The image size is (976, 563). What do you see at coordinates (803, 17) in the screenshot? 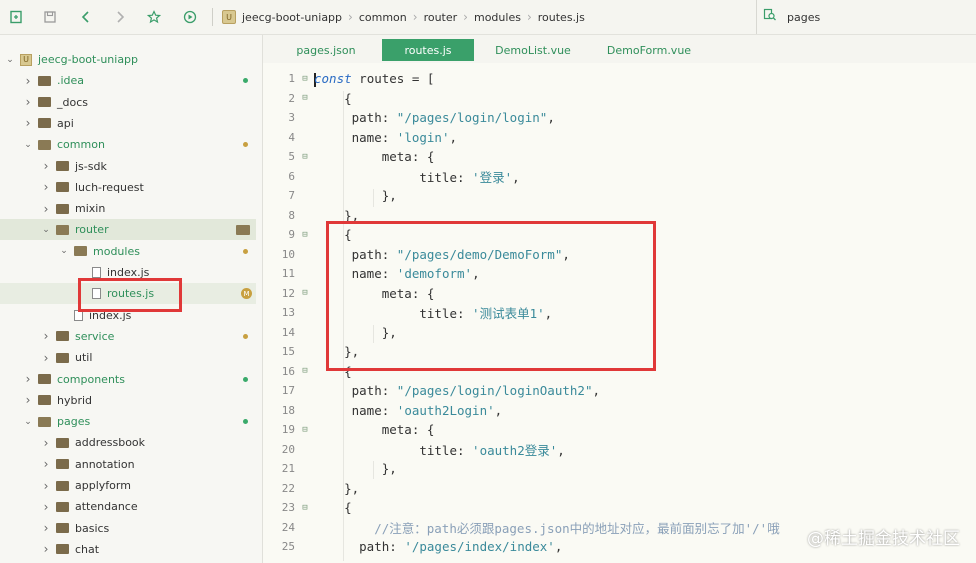
I see `search-value: pages` at bounding box center [803, 17].